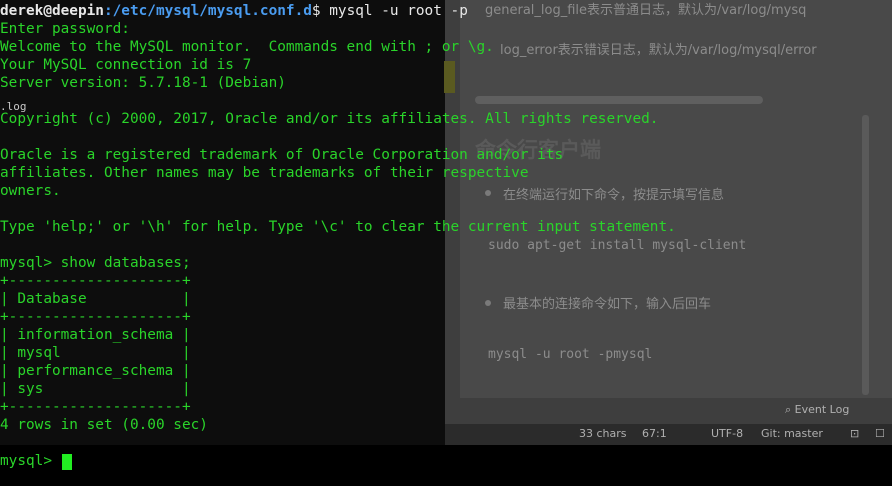 The height and width of the screenshot is (486, 892). Describe the element at coordinates (95, 263) in the screenshot. I see `mysql-command-line: mysql> show databases;` at that location.